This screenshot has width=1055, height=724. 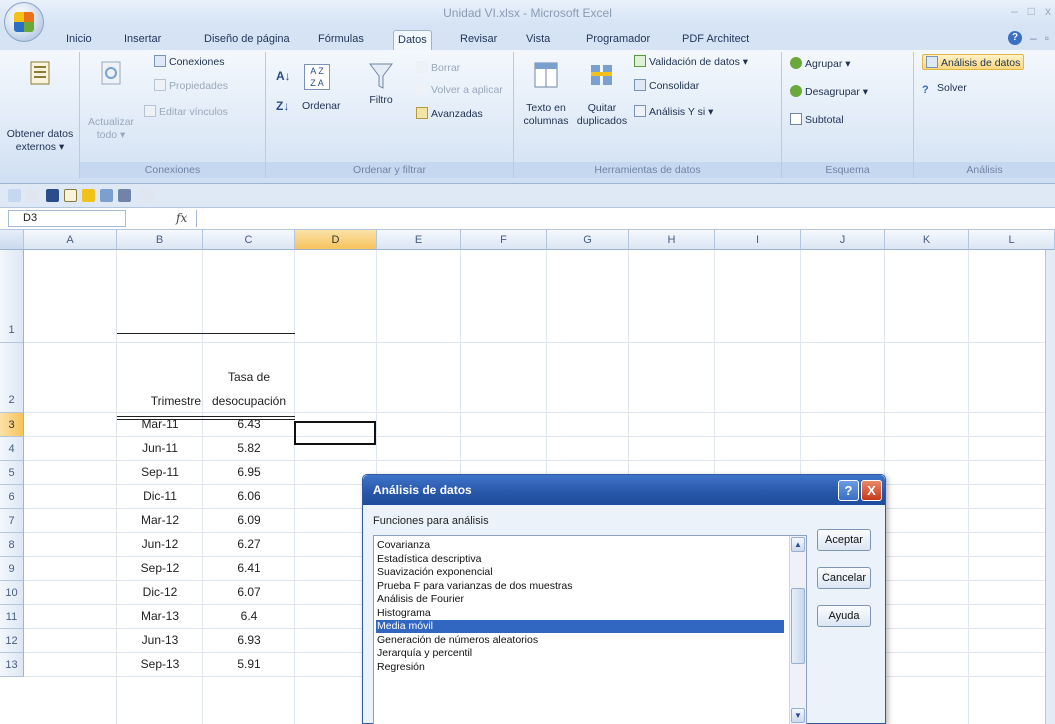 What do you see at coordinates (944, 88) in the screenshot?
I see `solver-button: ? Solver` at bounding box center [944, 88].